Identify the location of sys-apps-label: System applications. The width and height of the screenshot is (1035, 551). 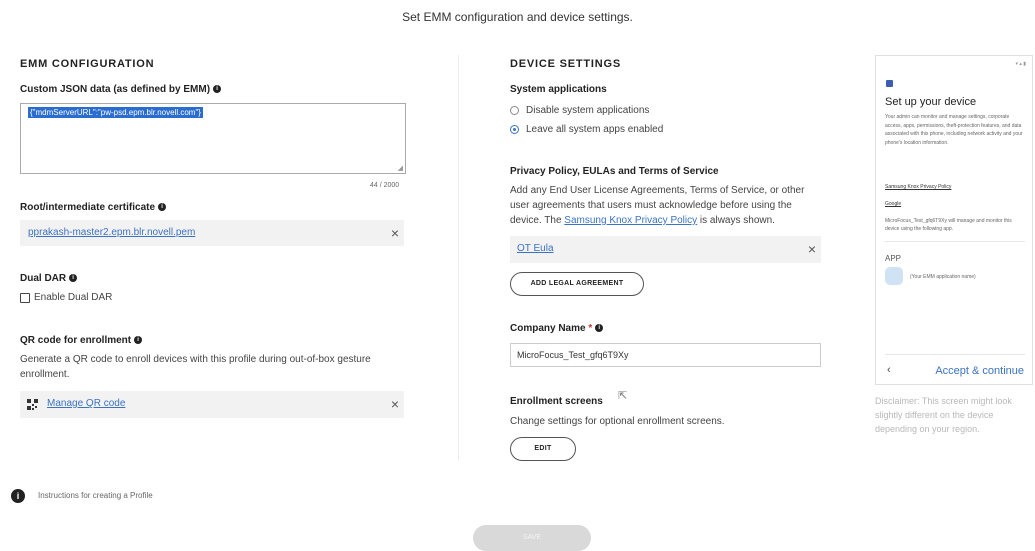
(558, 89).